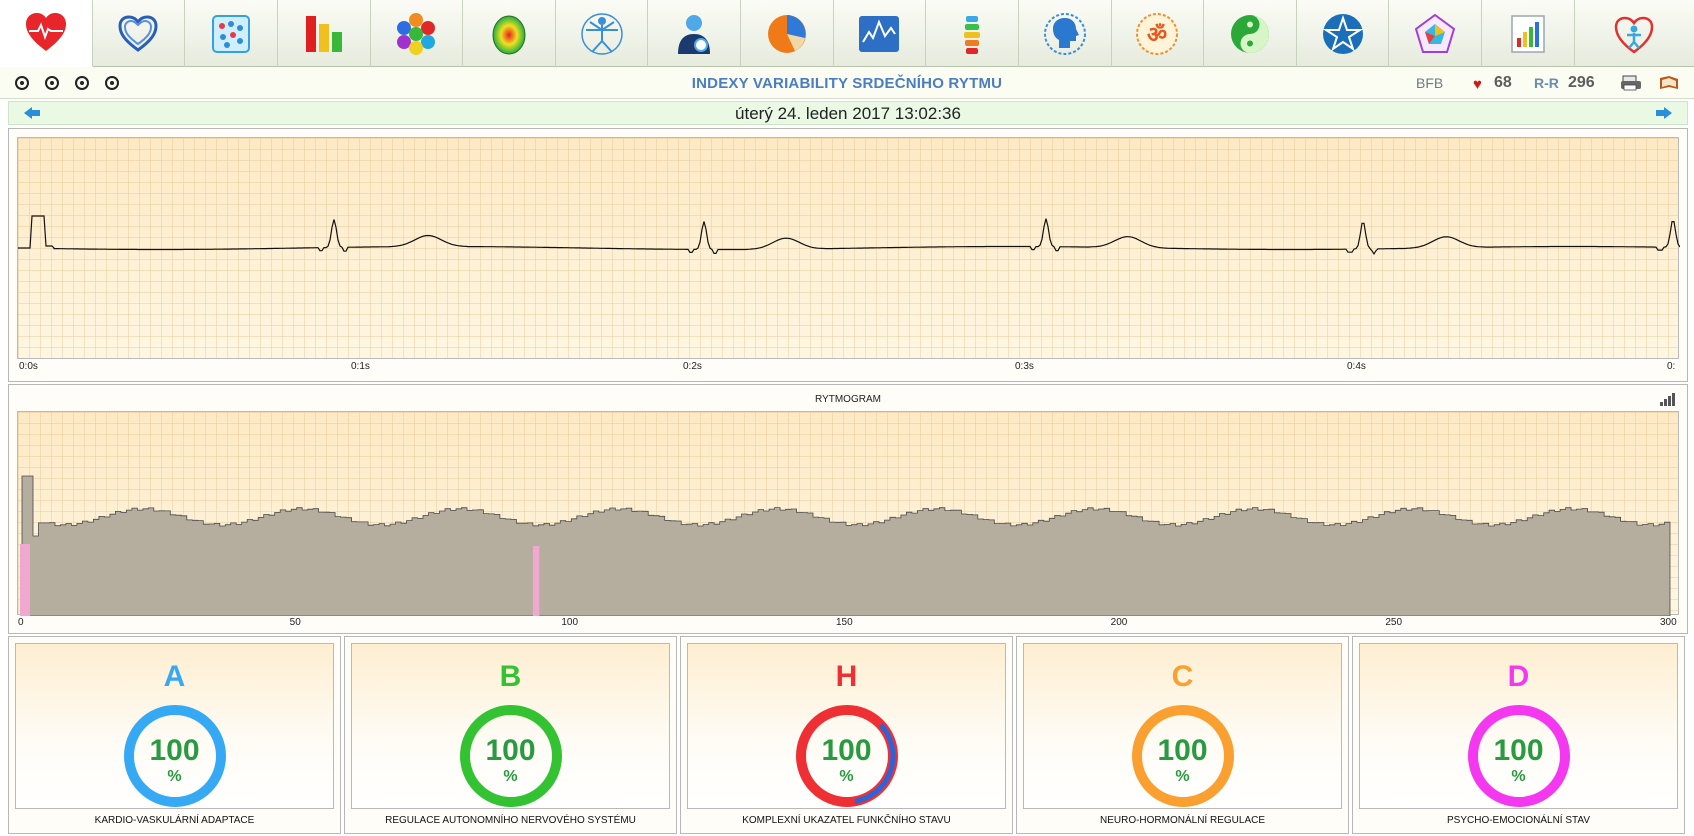 Image resolution: width=1694 pixels, height=836 pixels. I want to click on ecg-tick-label: 0:0s, so click(28, 366).